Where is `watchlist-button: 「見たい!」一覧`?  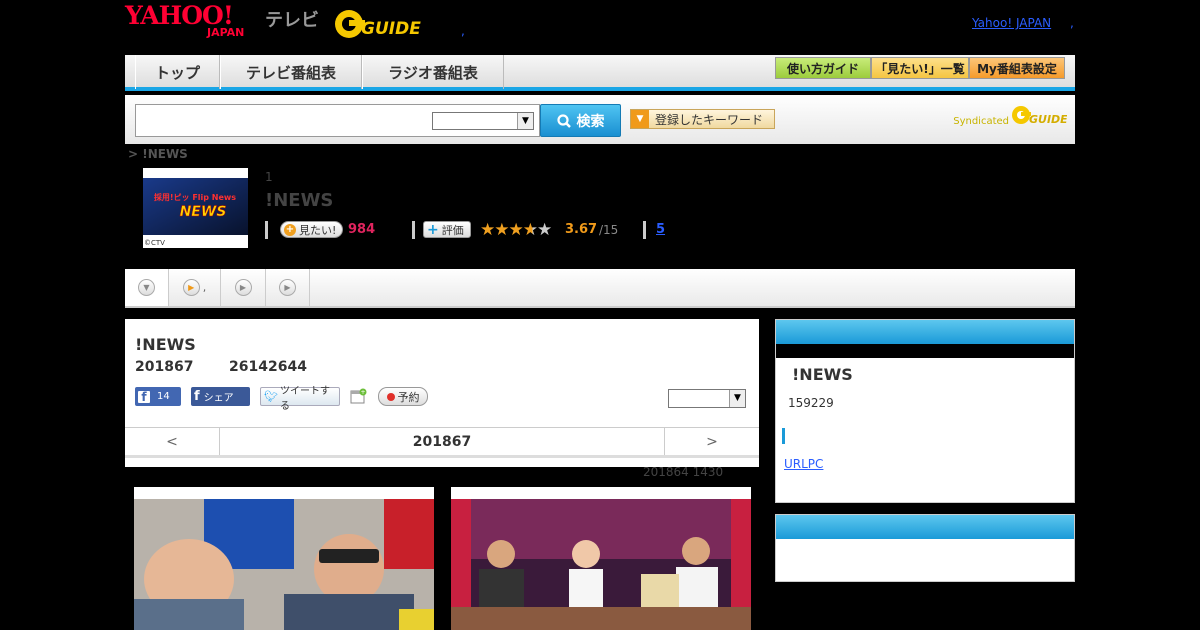 watchlist-button: 「見たい!」一覧 is located at coordinates (920, 68).